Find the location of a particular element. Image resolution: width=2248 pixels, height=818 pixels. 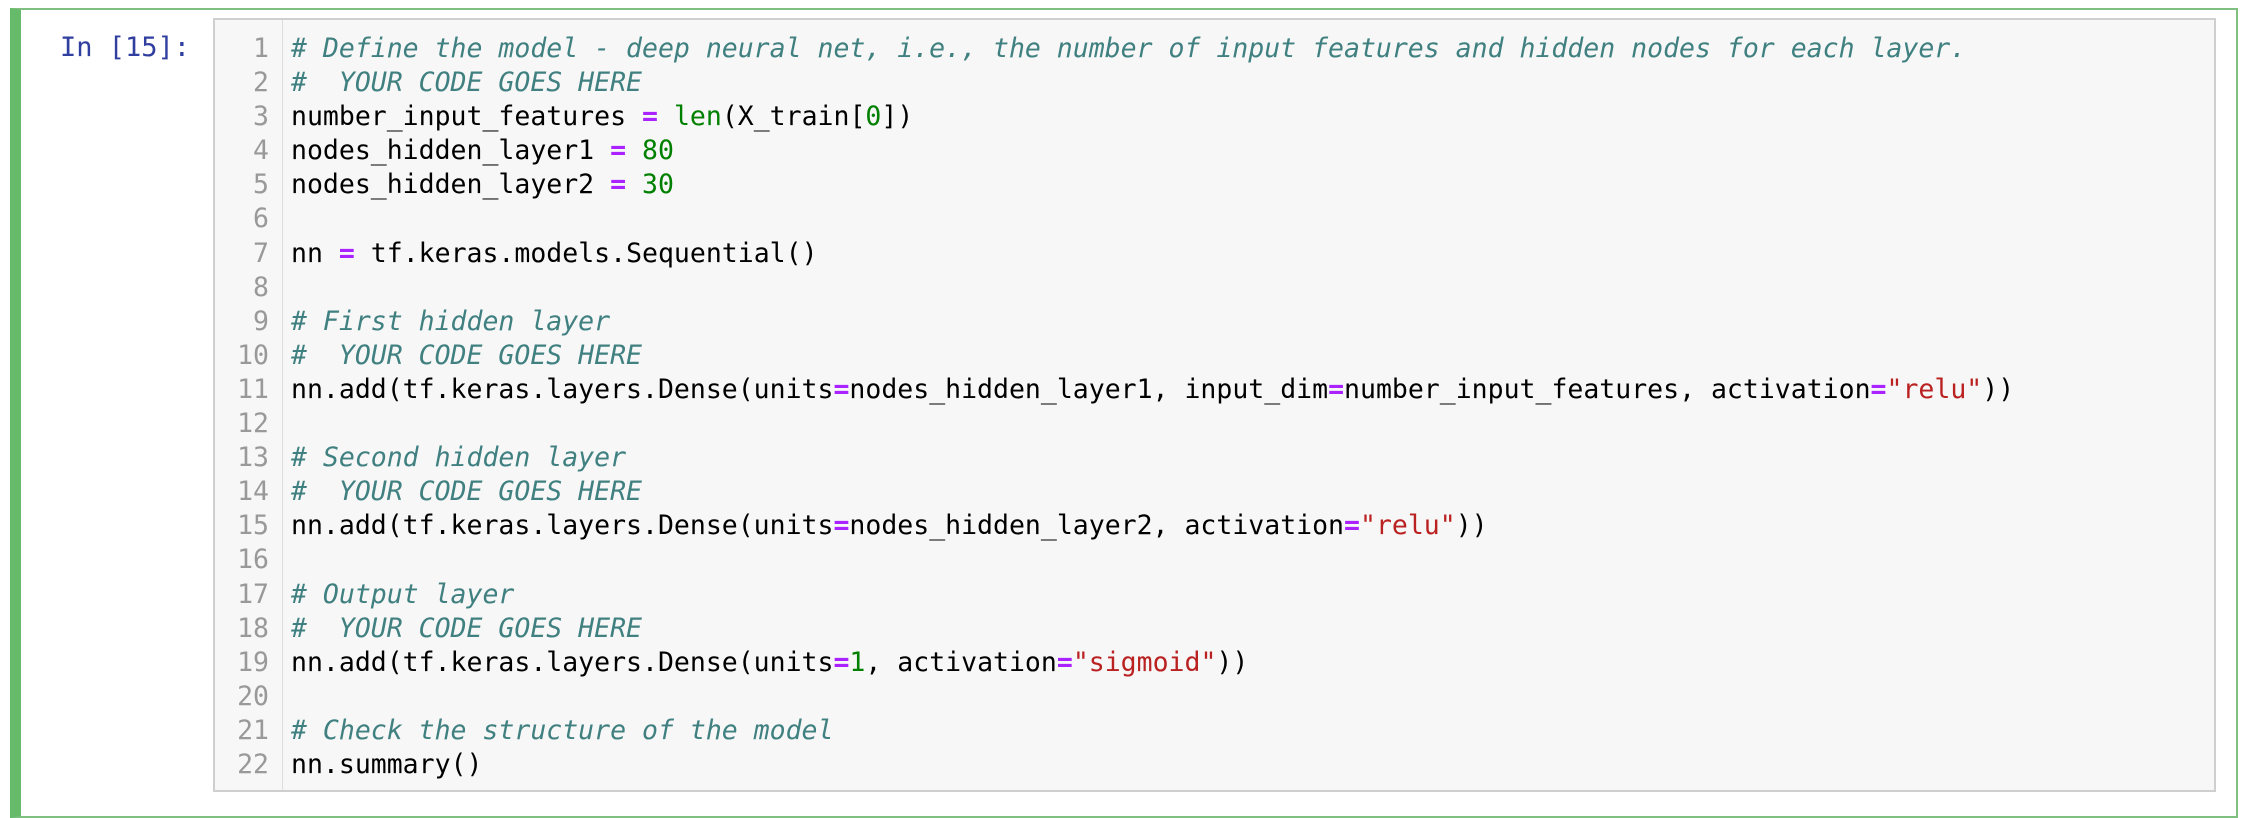

code-token: "sigmoid" is located at coordinates (1144, 662).